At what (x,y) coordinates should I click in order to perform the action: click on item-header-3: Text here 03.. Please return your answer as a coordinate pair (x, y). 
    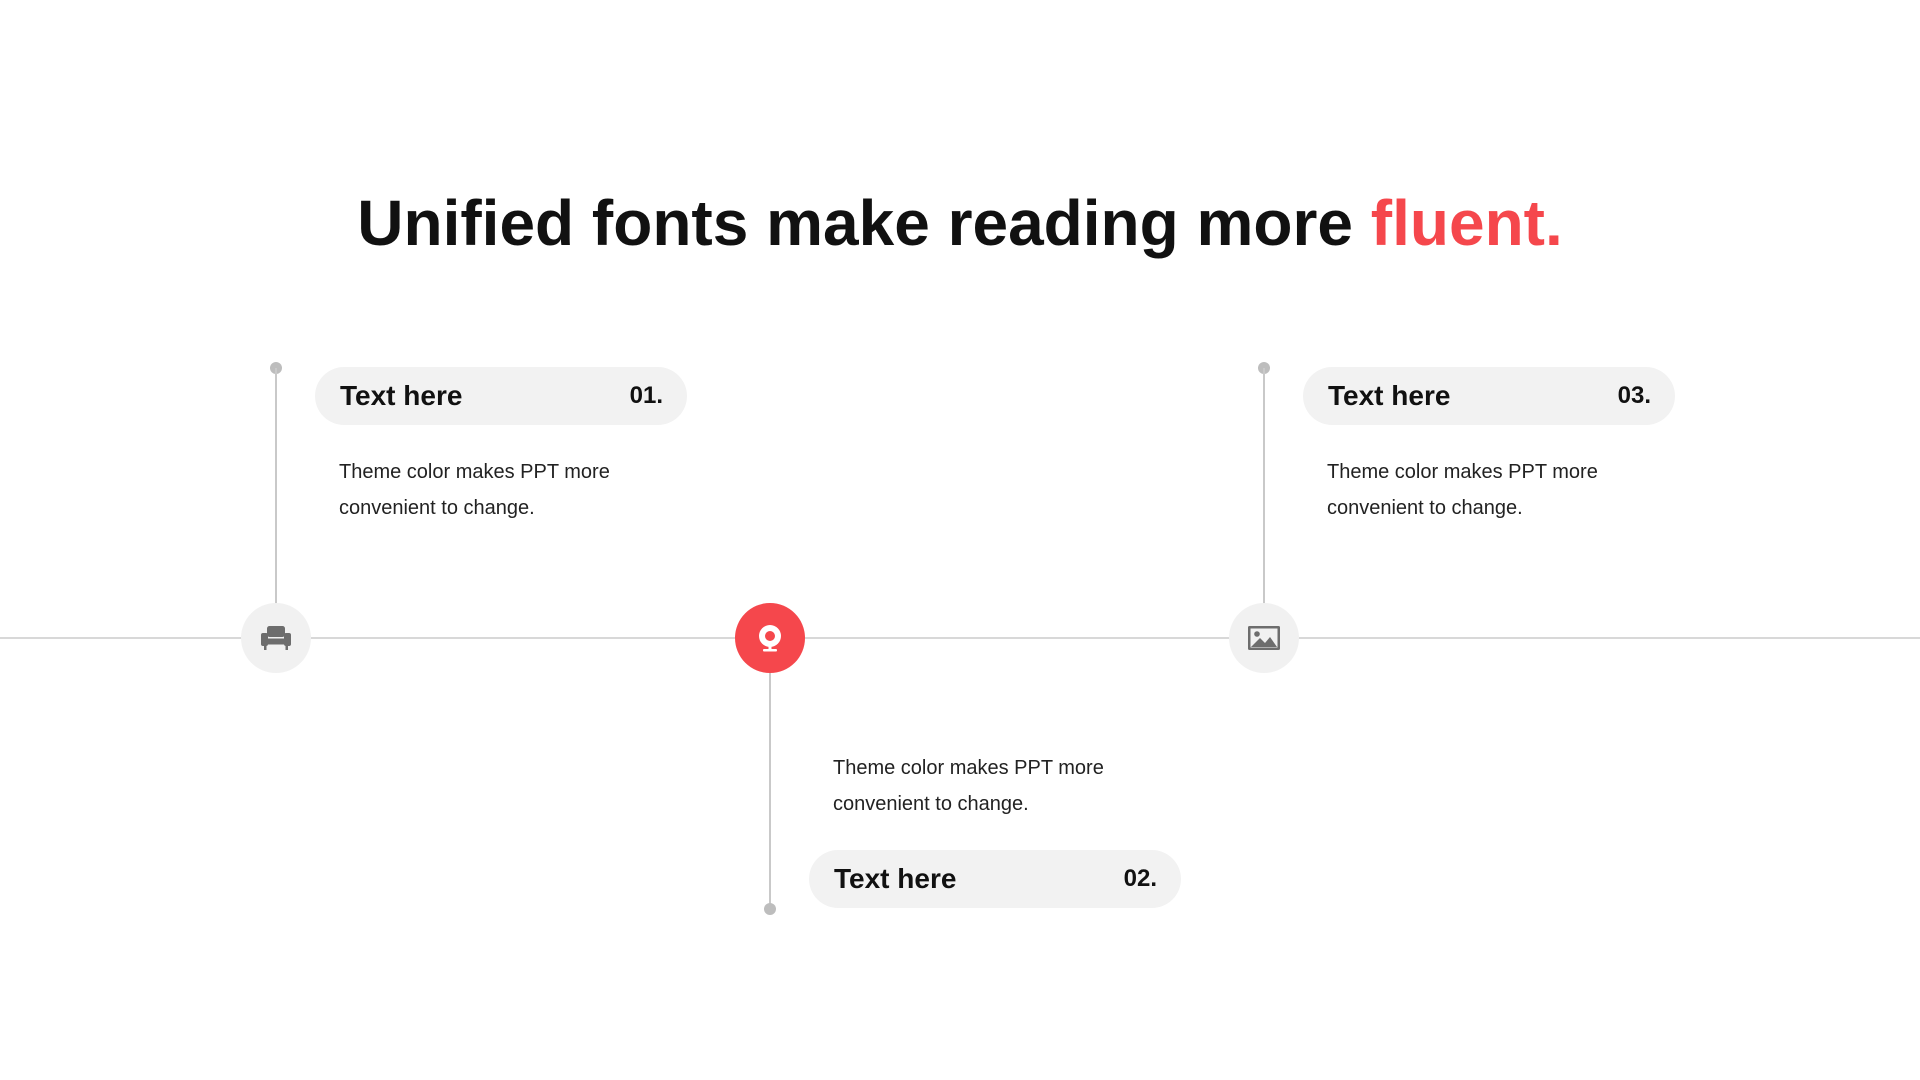
    Looking at the image, I should click on (1489, 396).